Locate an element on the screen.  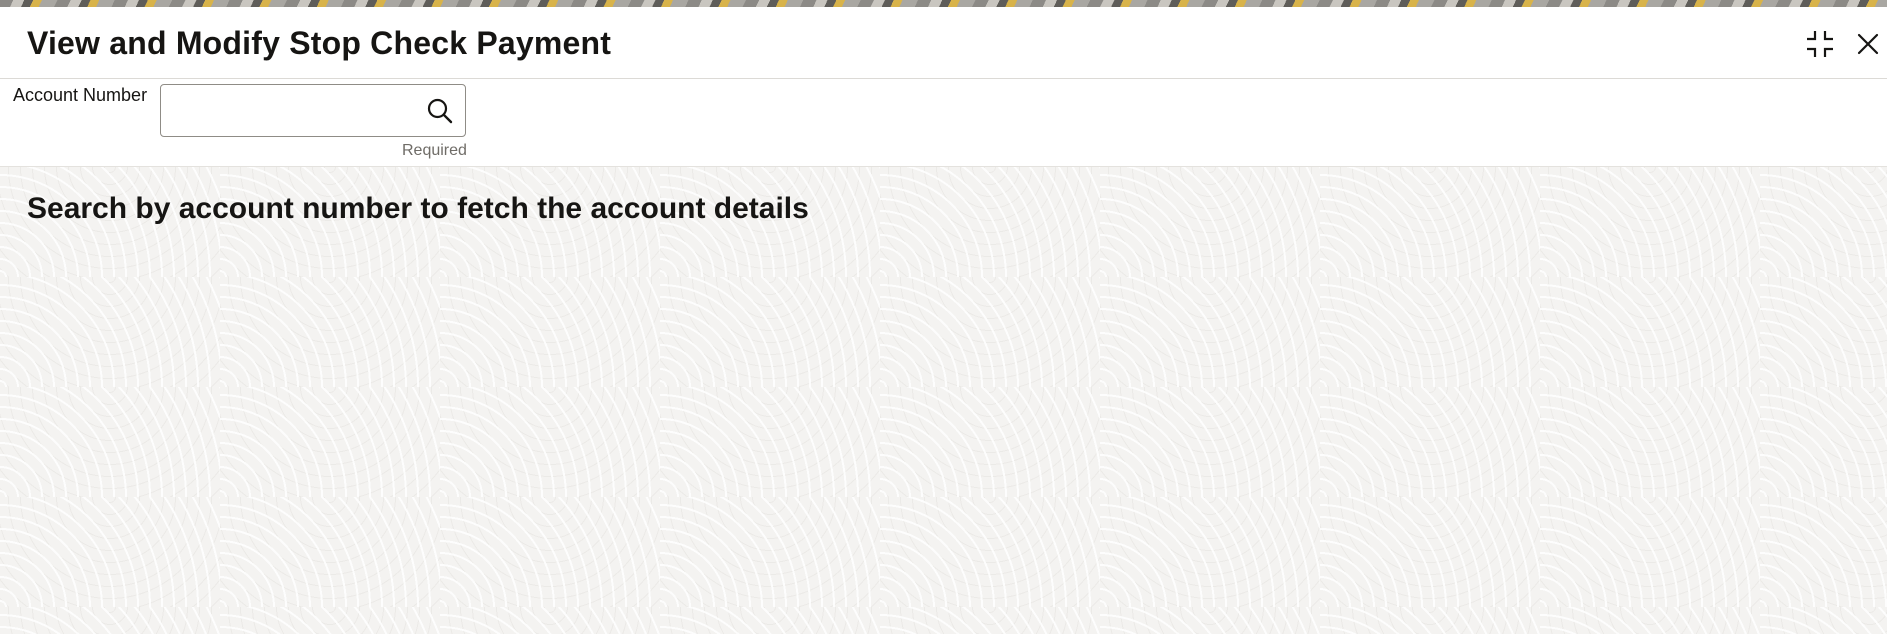
collapse-icon is located at coordinates (1820, 44).